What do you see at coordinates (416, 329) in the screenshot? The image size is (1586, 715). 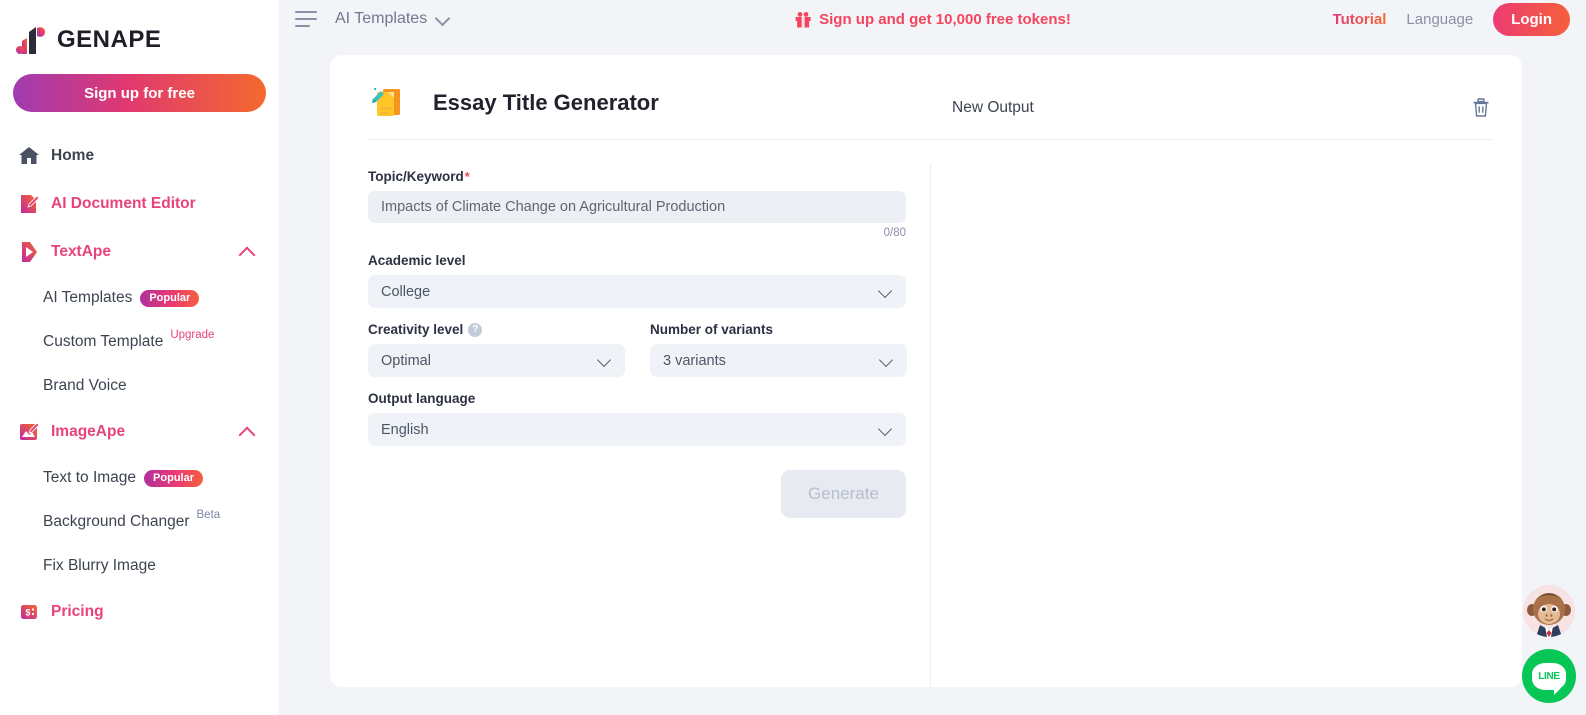 I see `creativity-level-label-text: Creativity level` at bounding box center [416, 329].